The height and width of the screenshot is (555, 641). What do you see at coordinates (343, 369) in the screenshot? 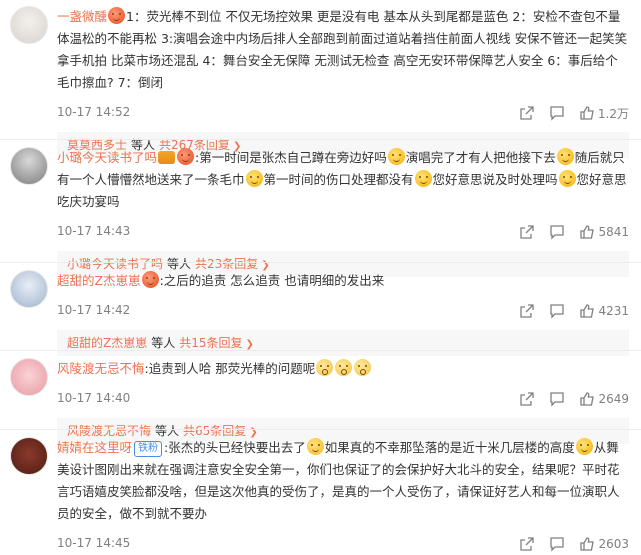
I see `comment-text: 风陵渡无忌不悔:追责到人哈 那荧光棒的问题呢` at bounding box center [343, 369].